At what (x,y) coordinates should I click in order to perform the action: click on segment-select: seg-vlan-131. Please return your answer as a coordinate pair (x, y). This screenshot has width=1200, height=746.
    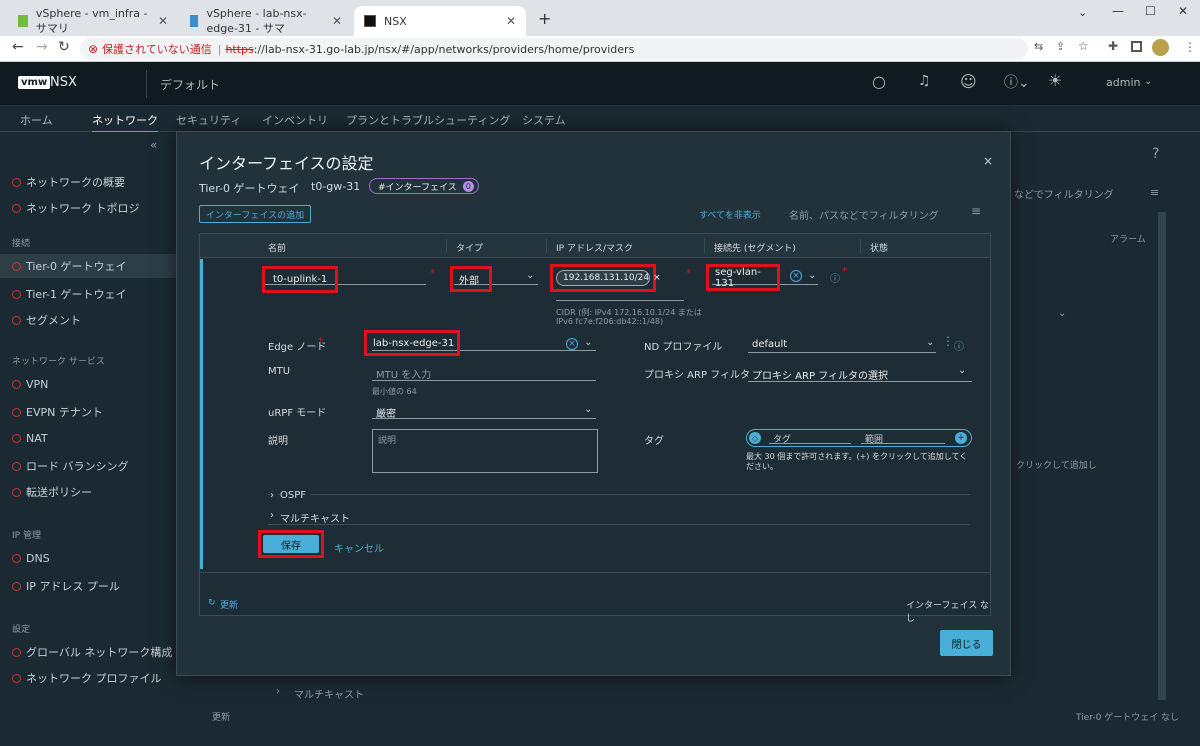
    Looking at the image, I should click on (743, 277).